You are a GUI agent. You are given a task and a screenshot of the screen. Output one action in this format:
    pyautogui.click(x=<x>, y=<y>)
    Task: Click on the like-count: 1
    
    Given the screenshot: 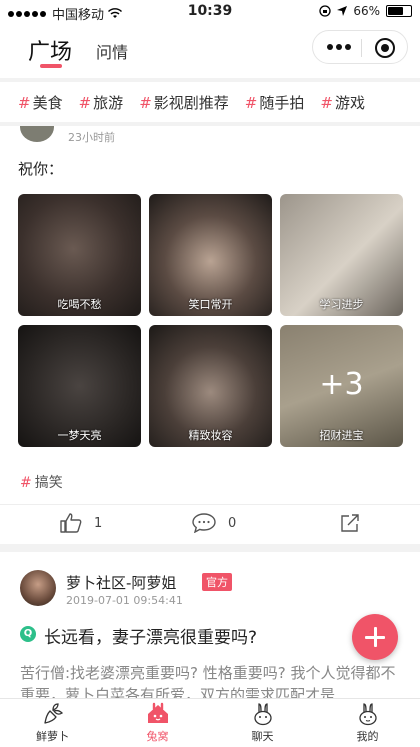 What is the action you would take?
    pyautogui.click(x=98, y=523)
    